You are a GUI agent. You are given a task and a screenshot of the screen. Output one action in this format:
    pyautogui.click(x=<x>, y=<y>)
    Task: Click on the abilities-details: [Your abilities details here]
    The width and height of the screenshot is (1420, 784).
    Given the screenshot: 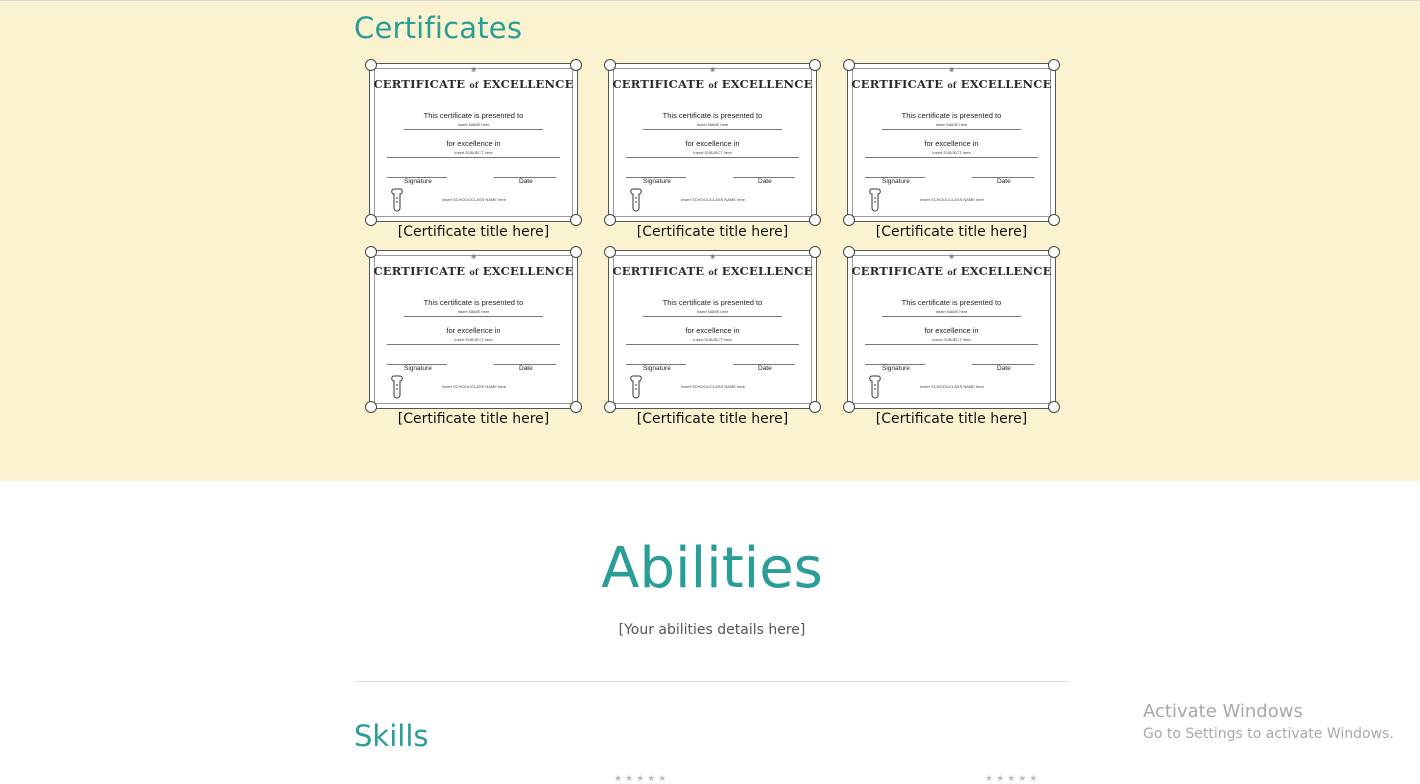 What is the action you would take?
    pyautogui.click(x=712, y=630)
    